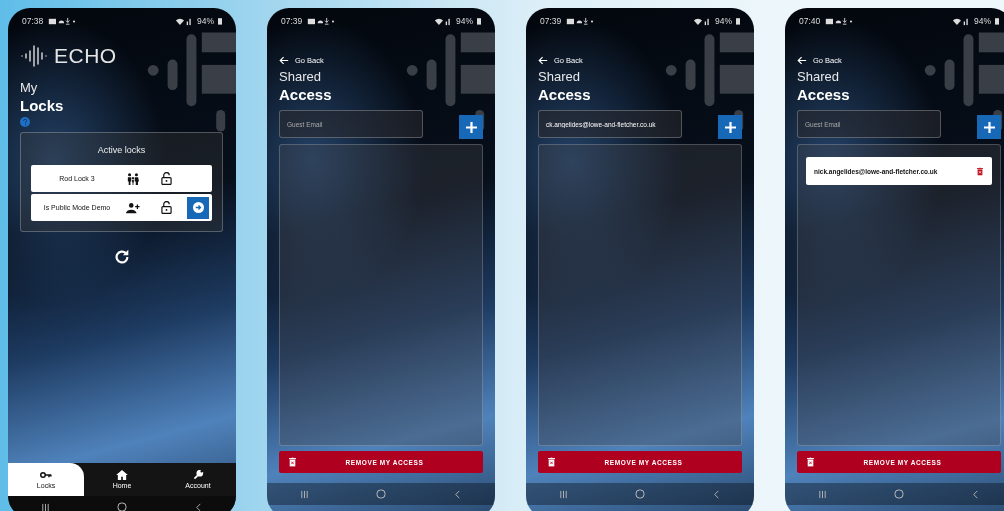 This screenshot has width=1004, height=511. I want to click on family-icon, so click(133, 178).